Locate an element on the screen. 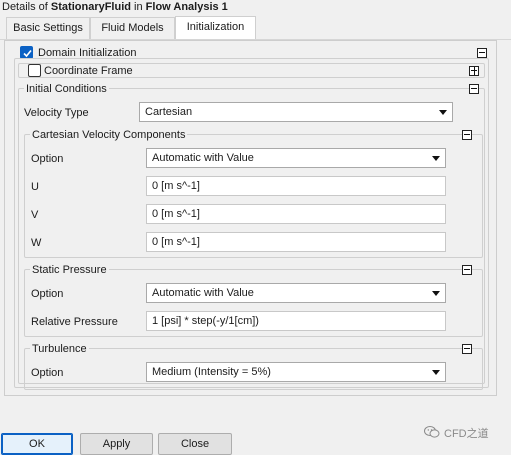 The image size is (511, 455). static-pressure-collapse-button is located at coordinates (467, 270).